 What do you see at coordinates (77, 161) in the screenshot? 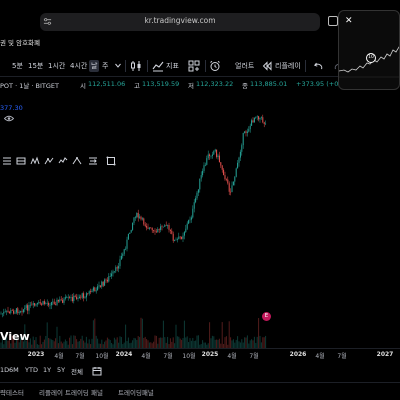
I see `projection-icon` at bounding box center [77, 161].